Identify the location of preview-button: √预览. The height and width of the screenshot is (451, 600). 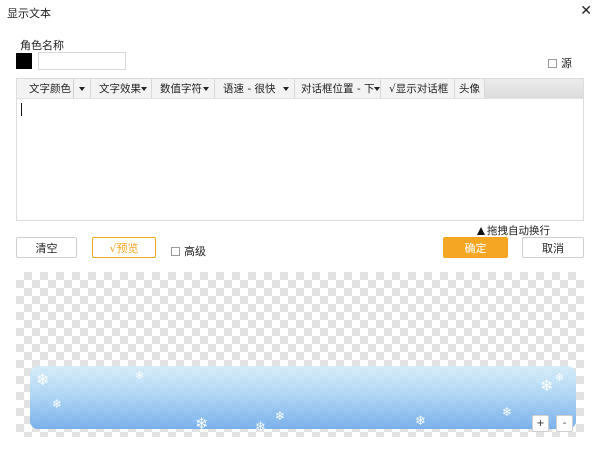
(124, 247).